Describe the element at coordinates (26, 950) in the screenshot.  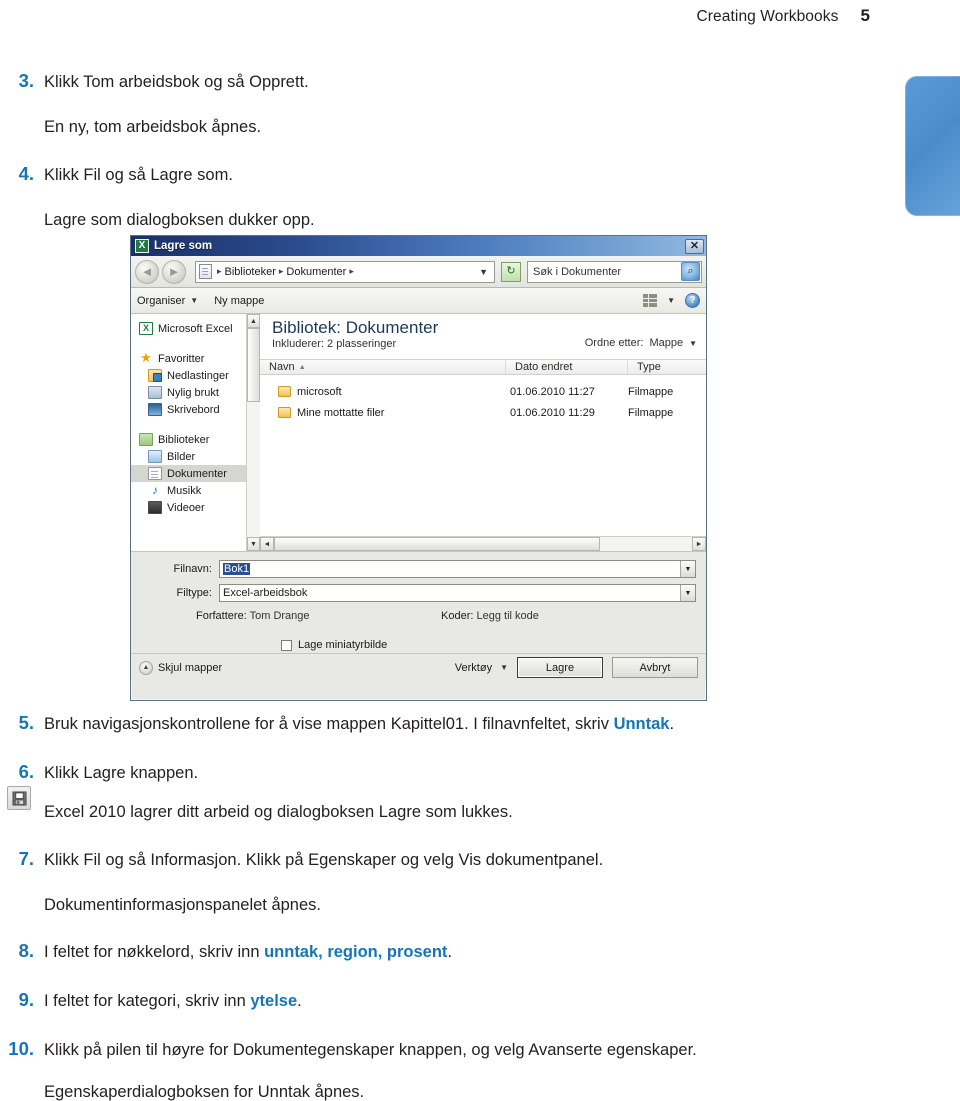
I see `step-number: 8.` at that location.